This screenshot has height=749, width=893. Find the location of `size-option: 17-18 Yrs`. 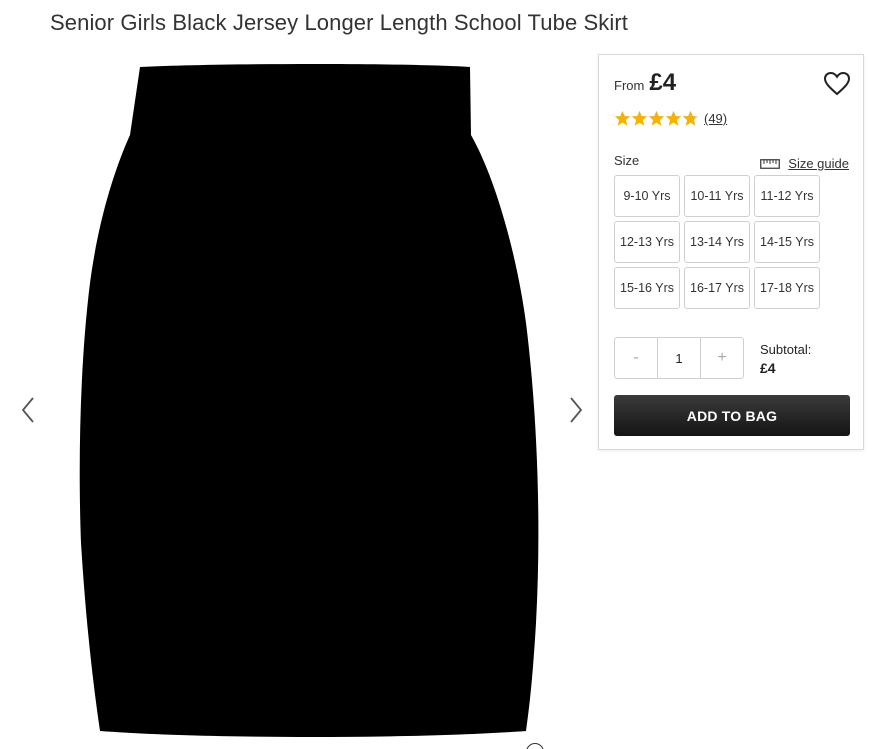

size-option: 17-18 Yrs is located at coordinates (787, 288).